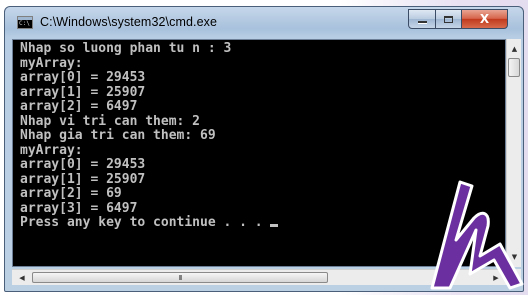 This screenshot has width=528, height=295. Describe the element at coordinates (22, 277) in the screenshot. I see `scroll-left-button: ◀` at that location.